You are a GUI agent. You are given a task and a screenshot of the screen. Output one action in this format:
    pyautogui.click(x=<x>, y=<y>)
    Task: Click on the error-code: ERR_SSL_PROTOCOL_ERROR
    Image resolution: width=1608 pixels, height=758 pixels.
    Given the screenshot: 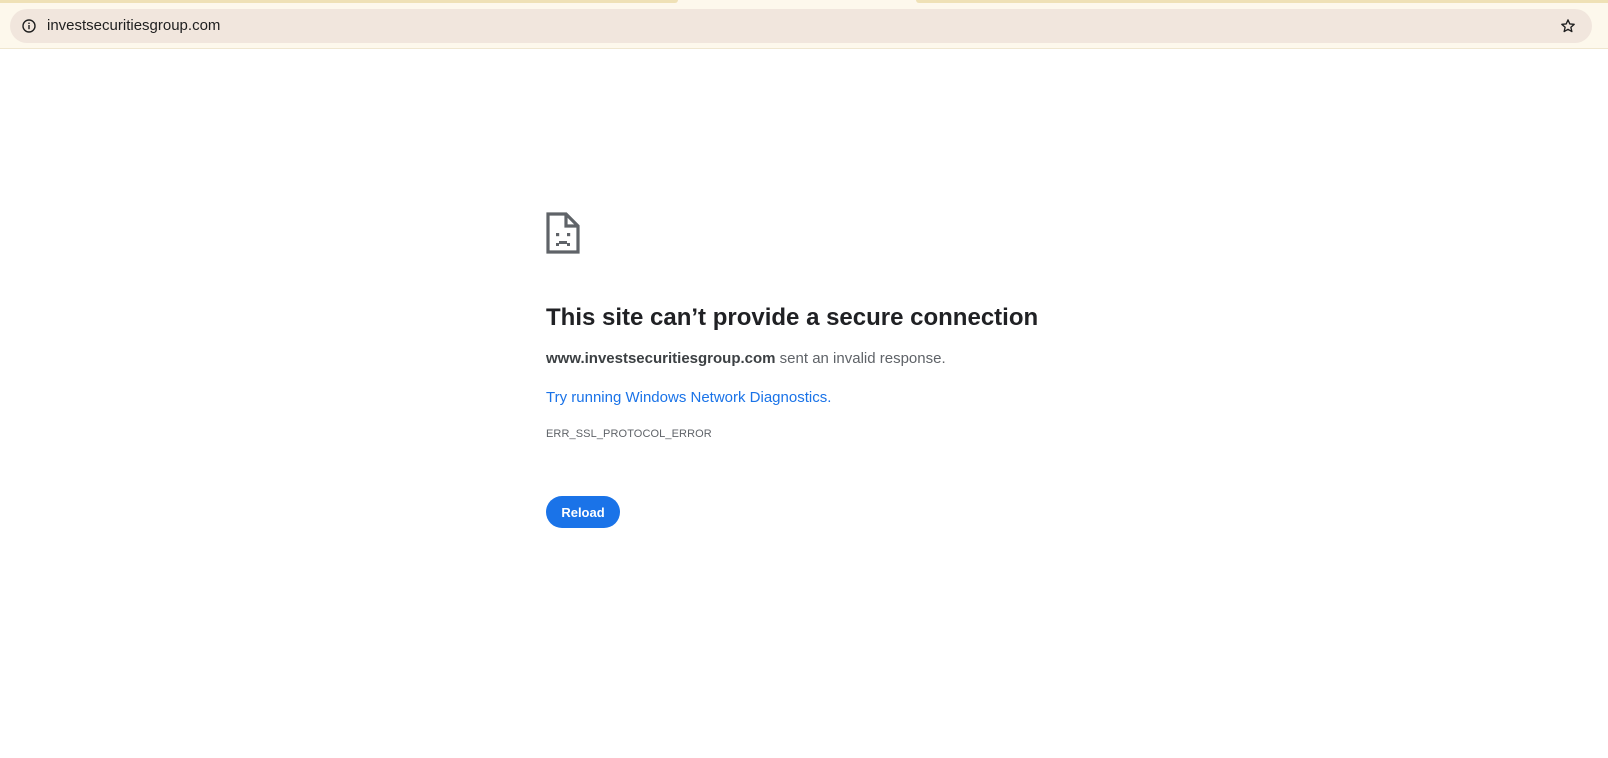 What is the action you would take?
    pyautogui.click(x=629, y=434)
    